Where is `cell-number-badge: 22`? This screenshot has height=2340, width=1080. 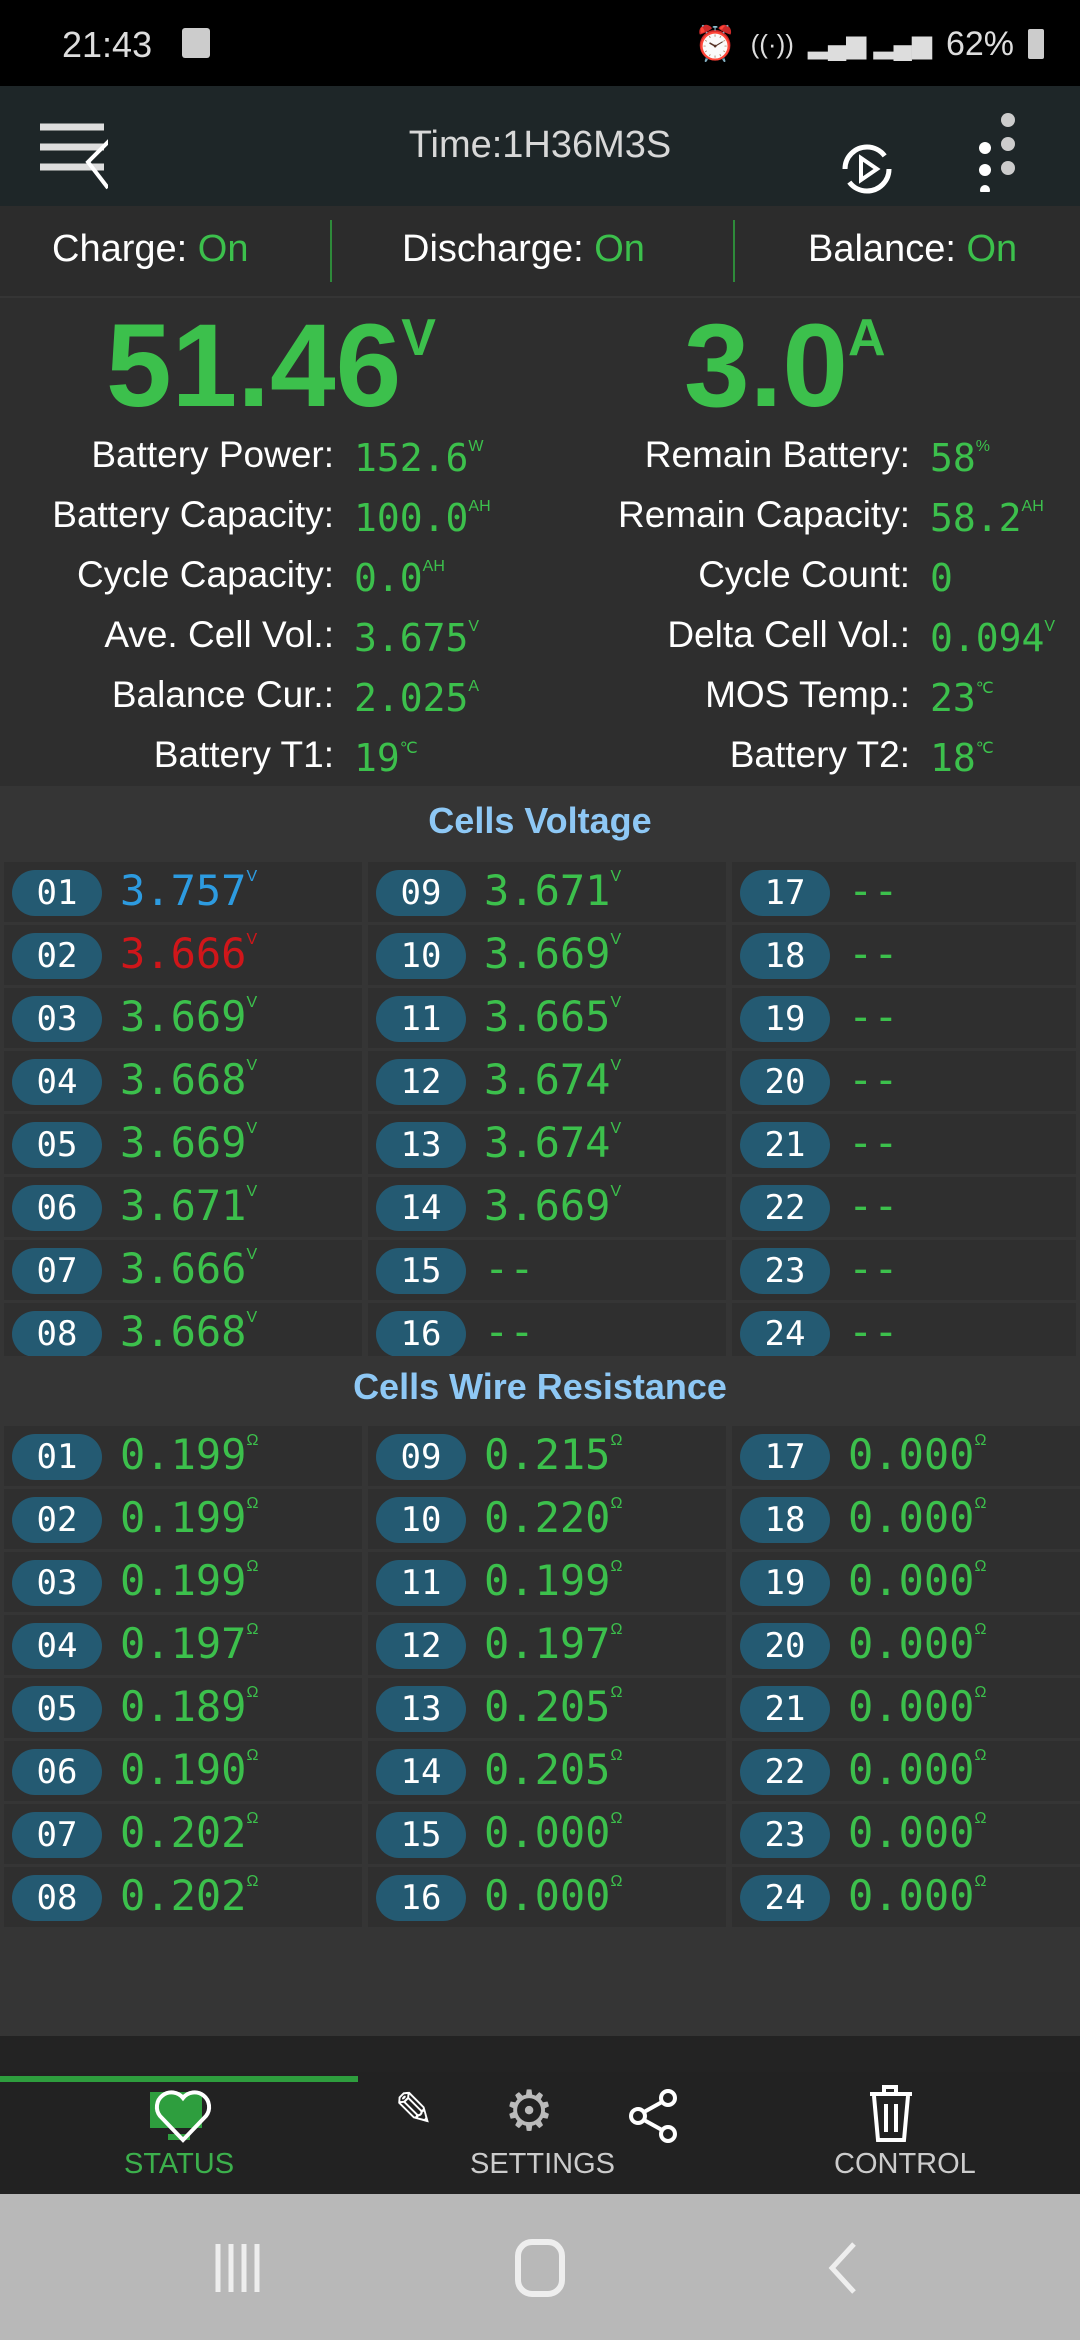 cell-number-badge: 22 is located at coordinates (785, 1208).